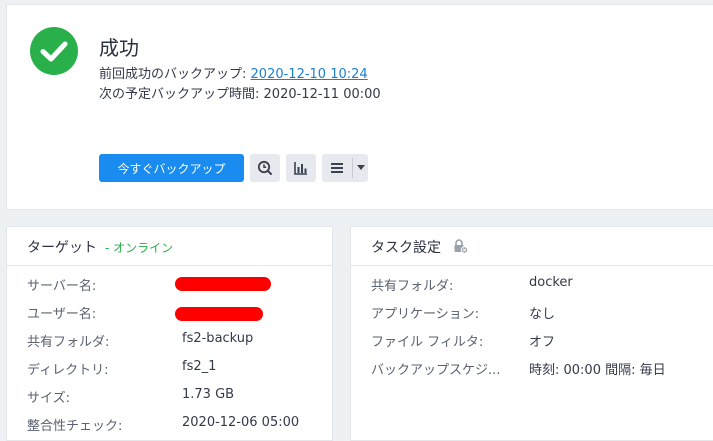 This screenshot has height=441, width=713. Describe the element at coordinates (425, 314) in the screenshot. I see `application-label: アプリケーション:` at that location.